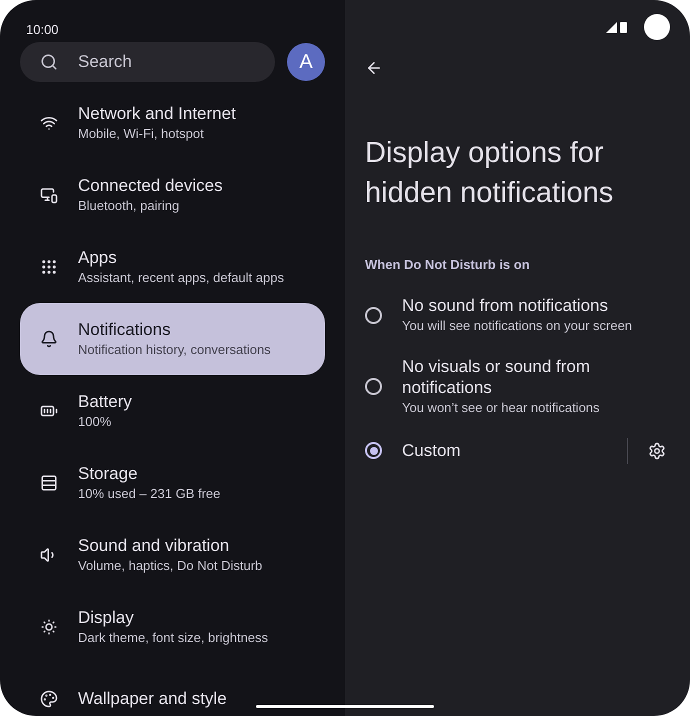 The height and width of the screenshot is (716, 690). Describe the element at coordinates (125, 330) in the screenshot. I see `item-title: Notifications` at that location.